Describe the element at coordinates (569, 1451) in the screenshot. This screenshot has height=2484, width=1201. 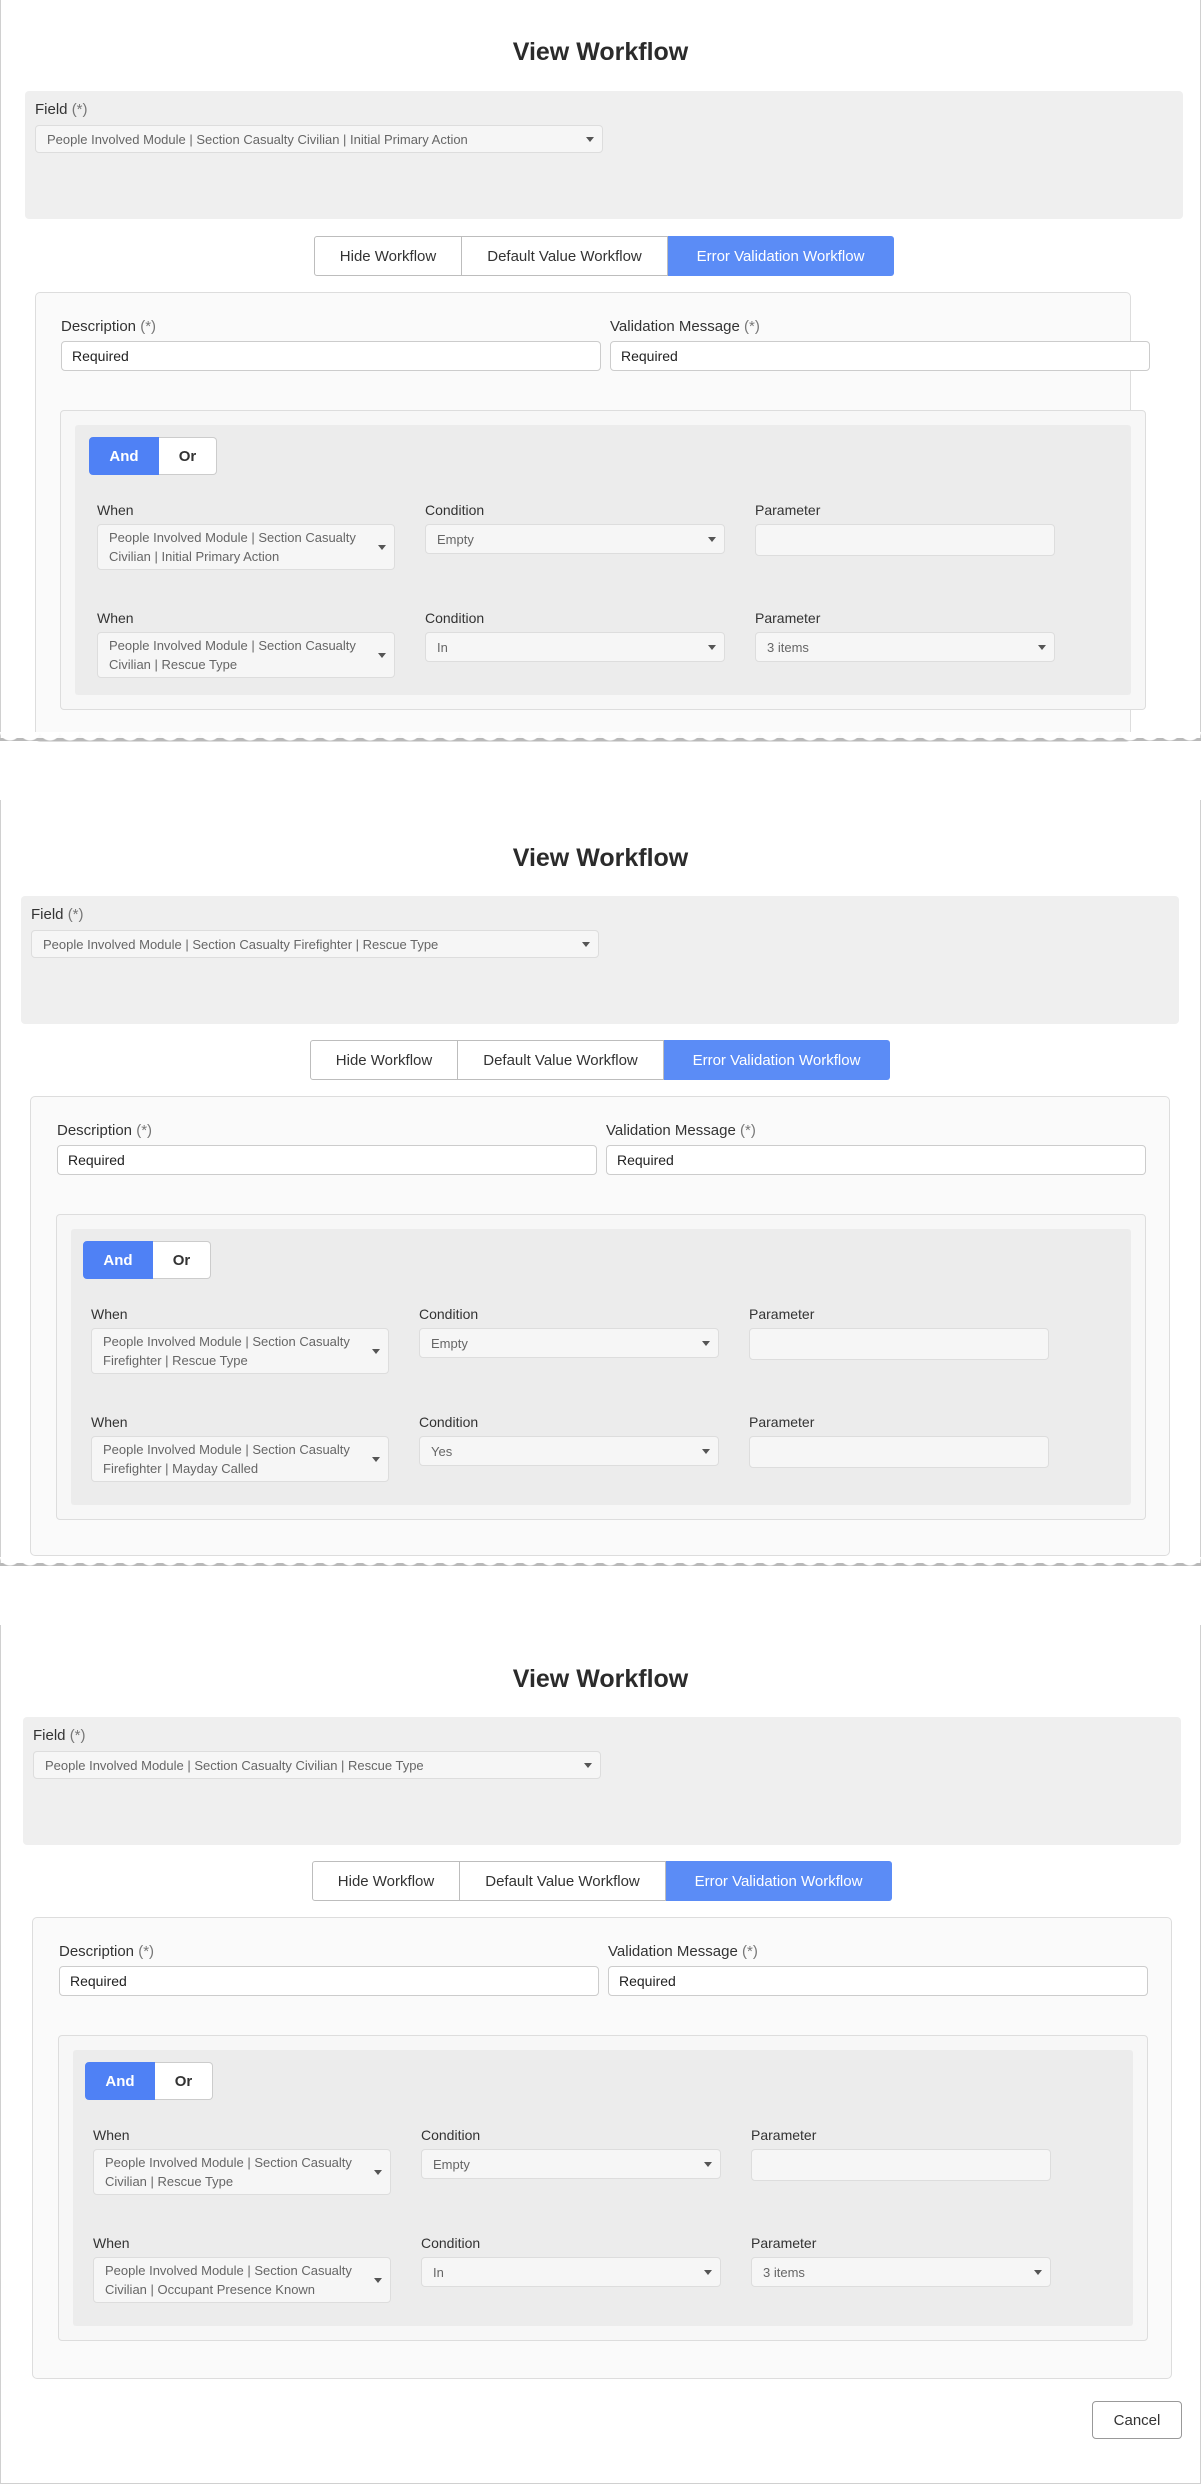
I see `condition-select: Yes` at that location.